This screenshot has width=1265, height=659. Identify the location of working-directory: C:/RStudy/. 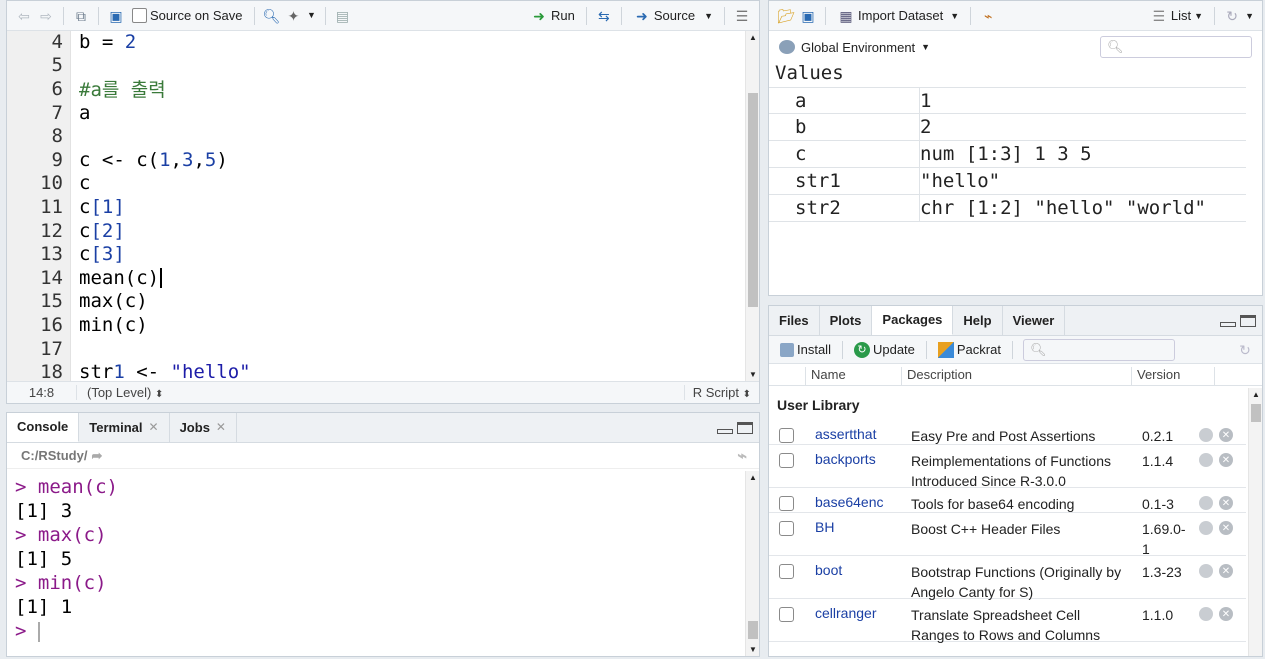
(54, 455).